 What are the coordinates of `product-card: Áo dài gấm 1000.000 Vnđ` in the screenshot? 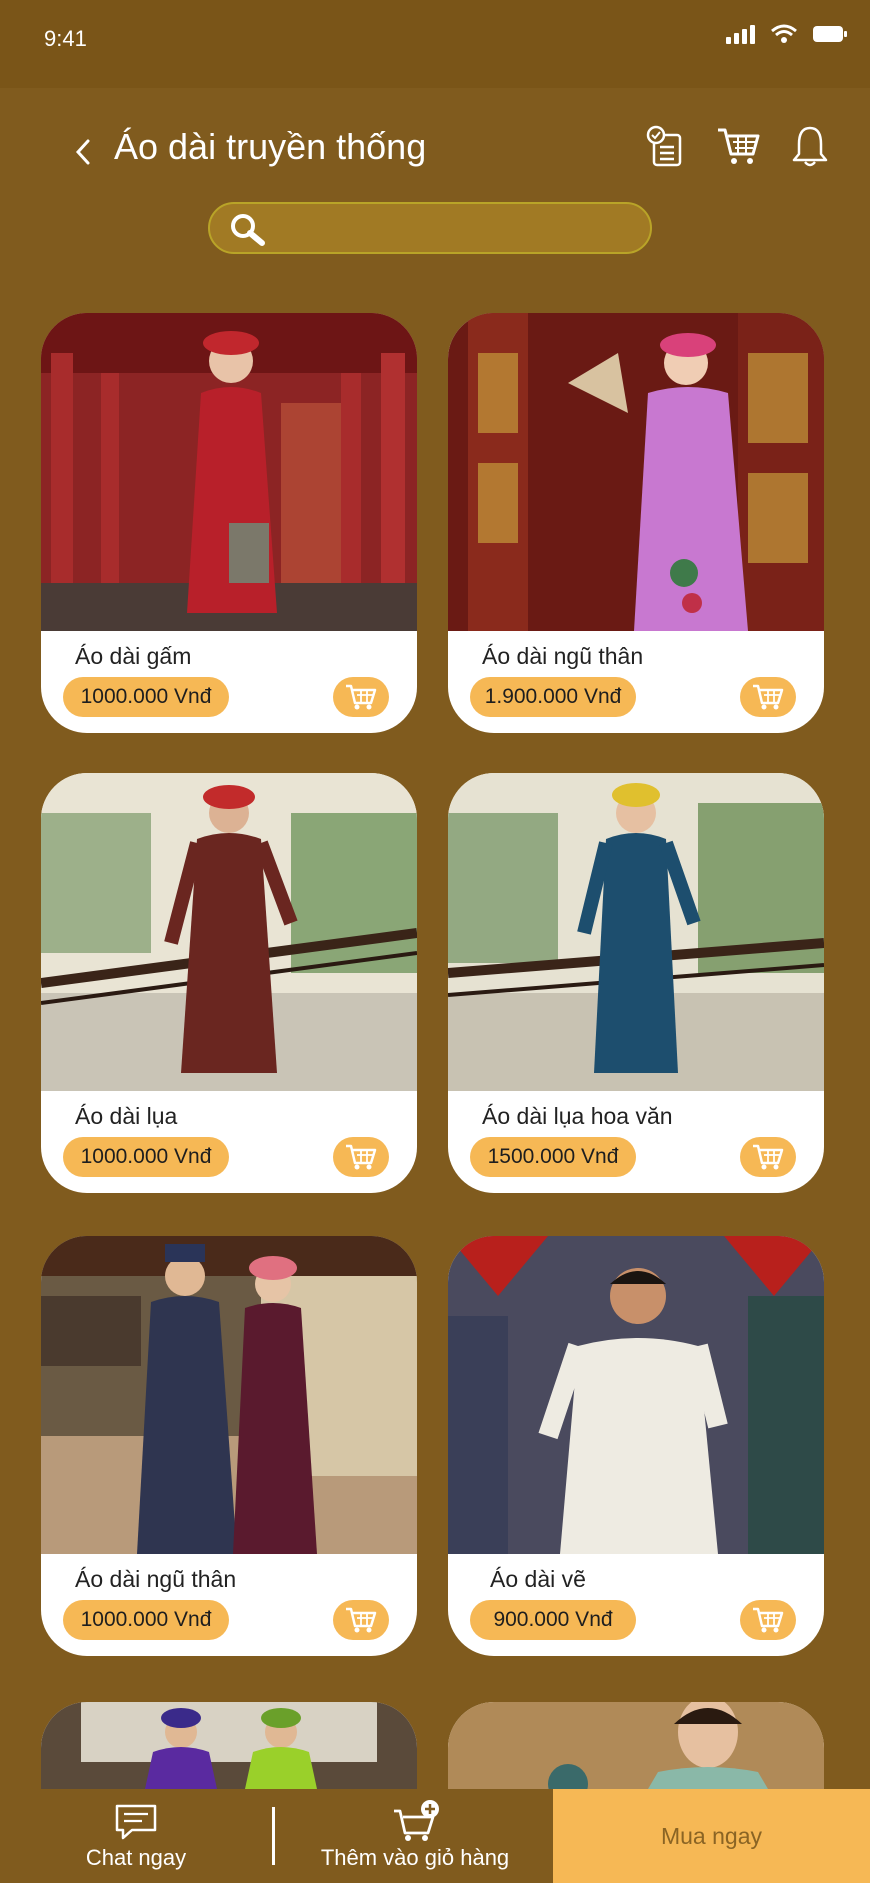 It's located at (229, 523).